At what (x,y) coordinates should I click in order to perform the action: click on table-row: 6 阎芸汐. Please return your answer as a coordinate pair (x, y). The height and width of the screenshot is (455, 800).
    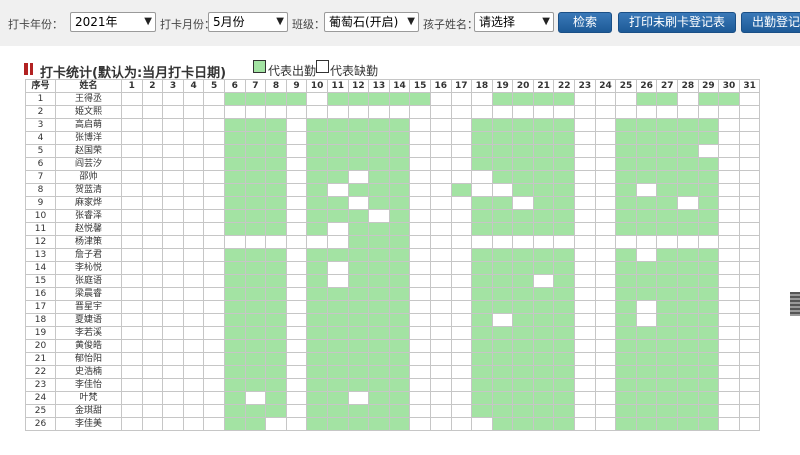
    Looking at the image, I should click on (393, 164).